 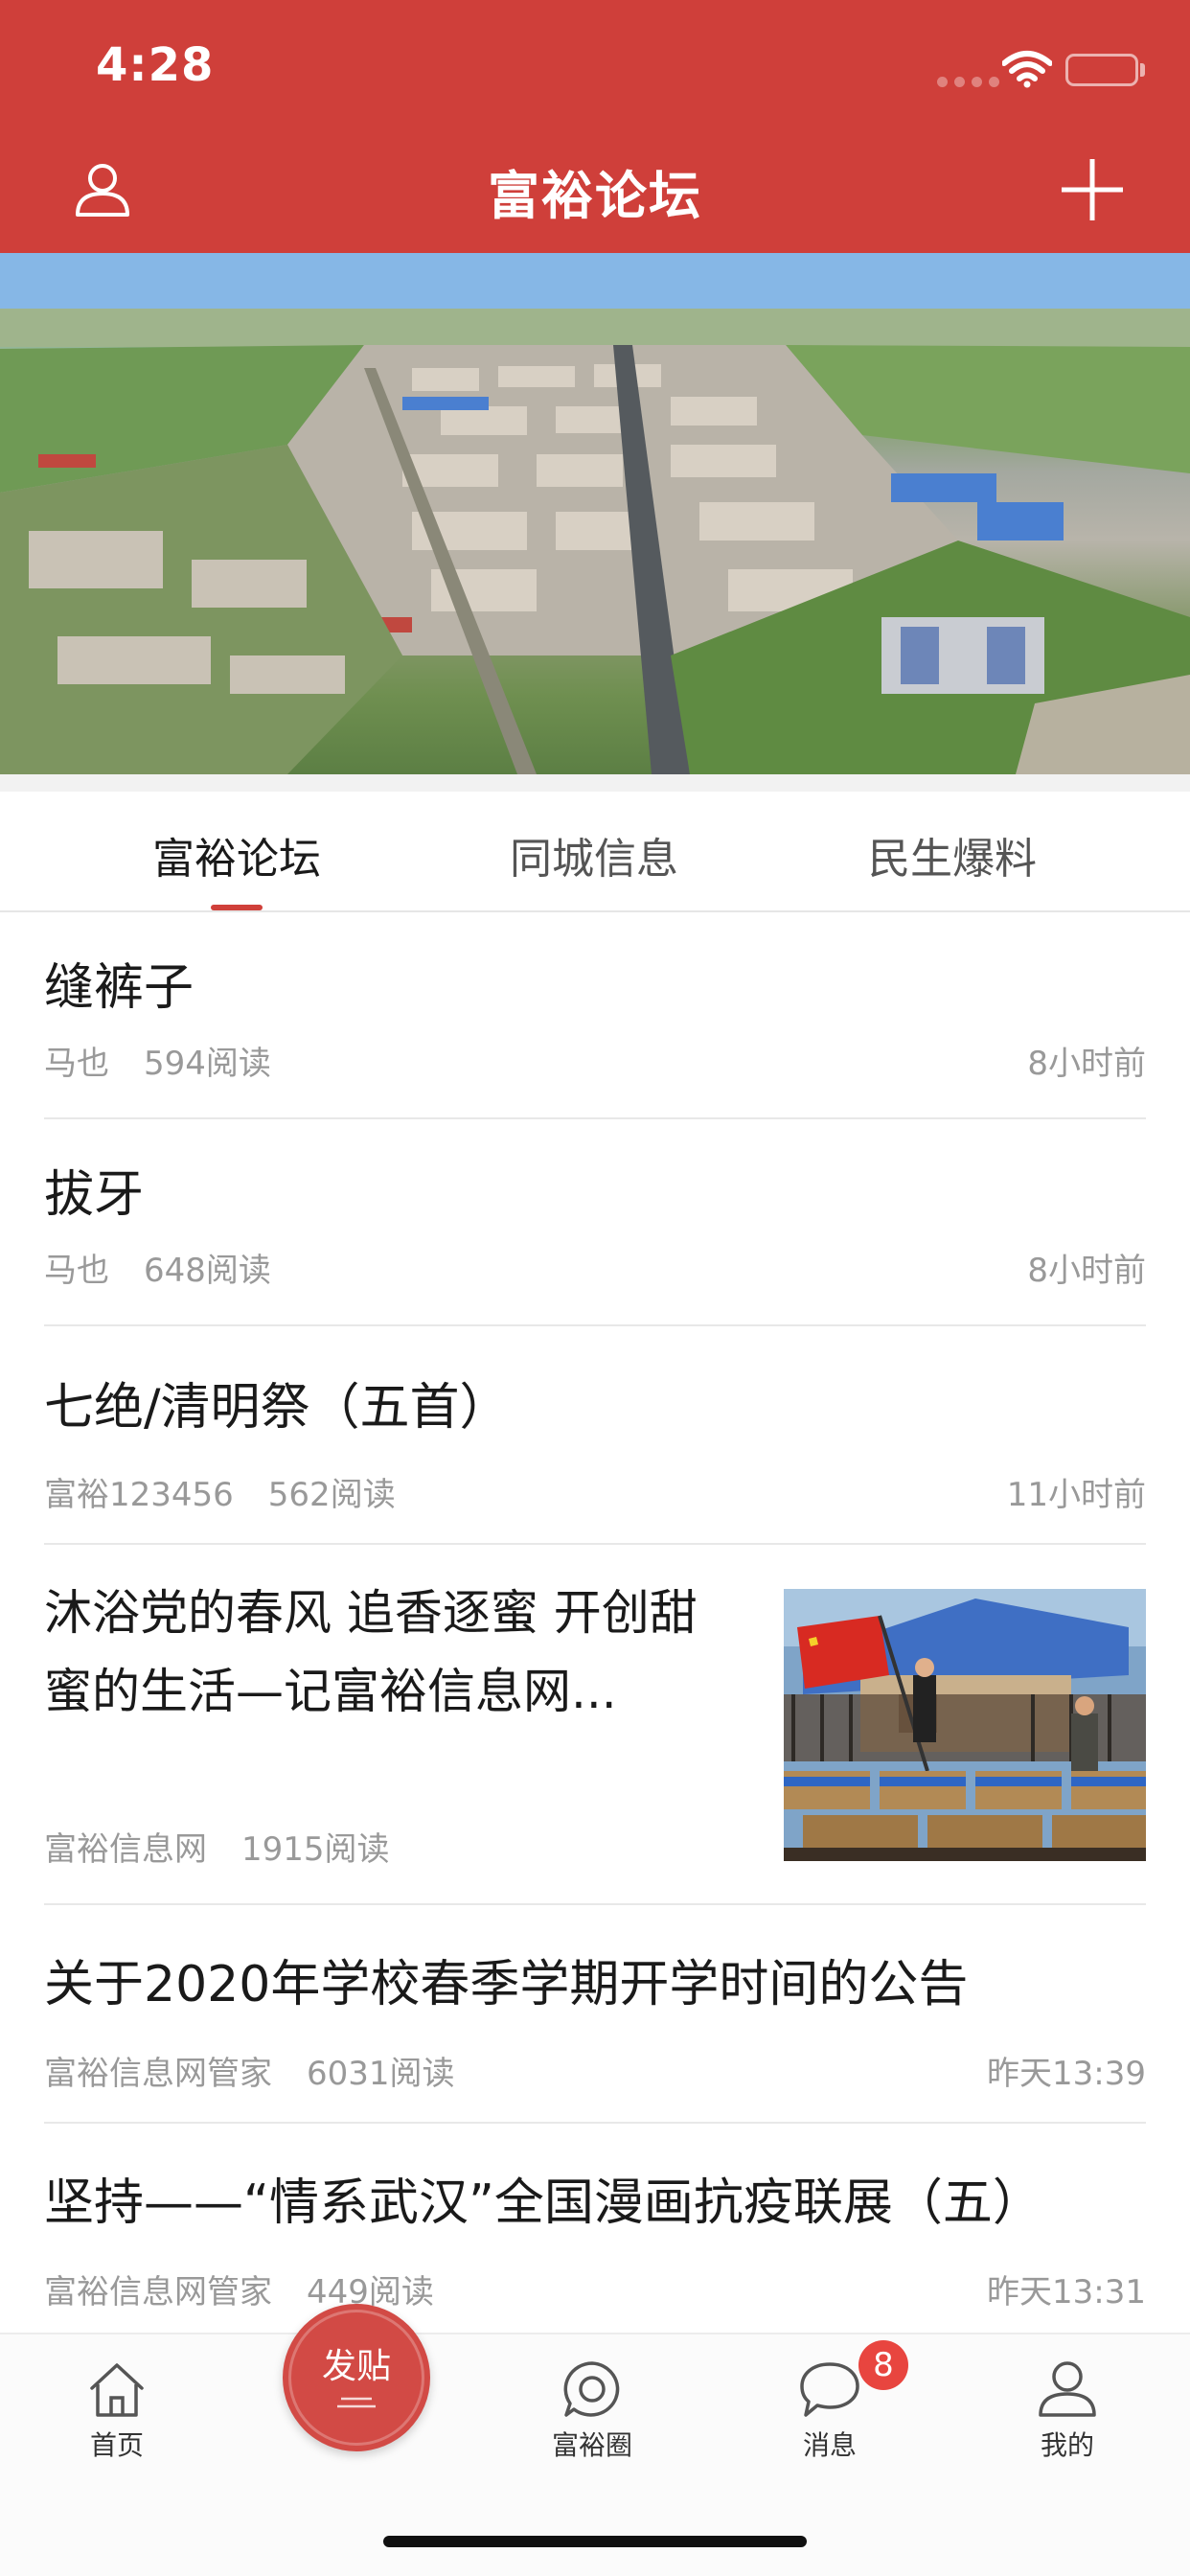 I want to click on section-divider, so click(x=595, y=783).